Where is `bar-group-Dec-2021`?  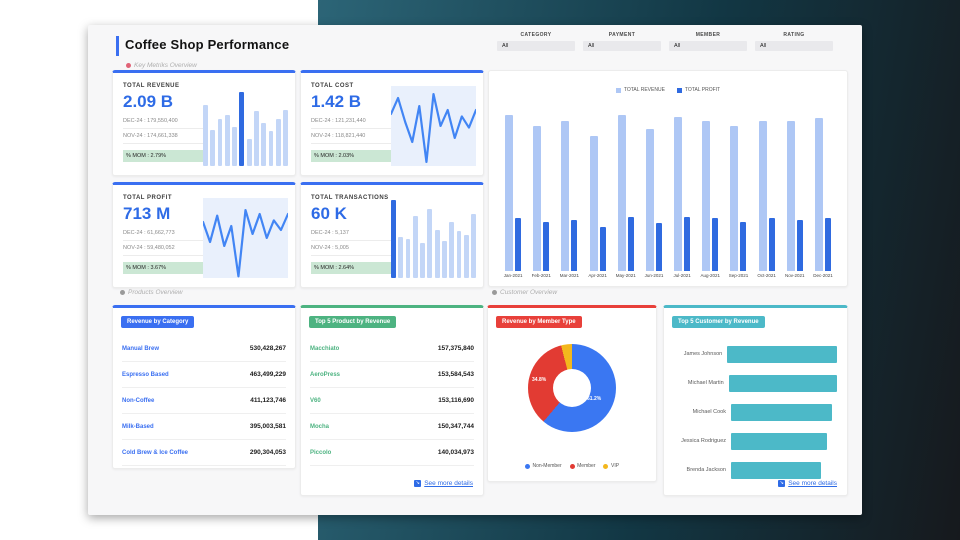 bar-group-Dec-2021 is located at coordinates (823, 190).